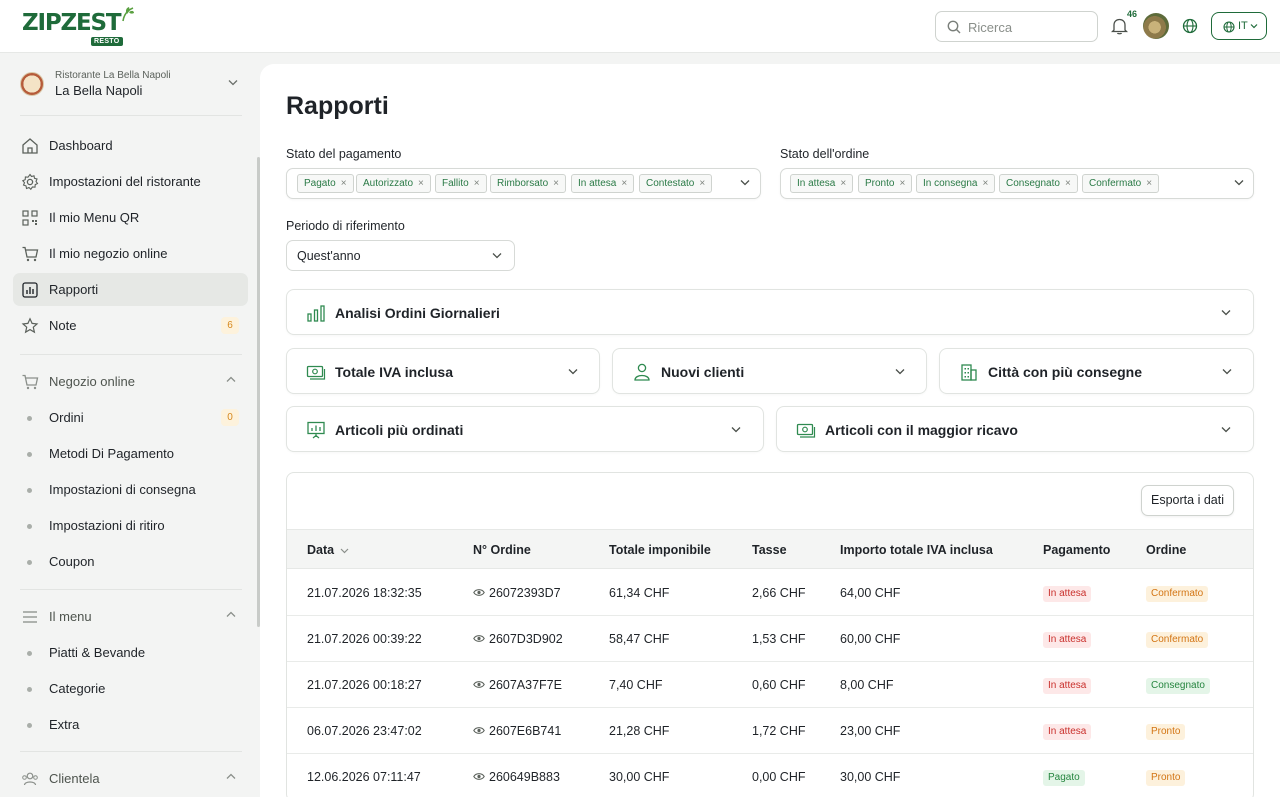 This screenshot has height=797, width=1280. Describe the element at coordinates (1121, 183) in the screenshot. I see `filter-chip: Confermato ×` at that location.